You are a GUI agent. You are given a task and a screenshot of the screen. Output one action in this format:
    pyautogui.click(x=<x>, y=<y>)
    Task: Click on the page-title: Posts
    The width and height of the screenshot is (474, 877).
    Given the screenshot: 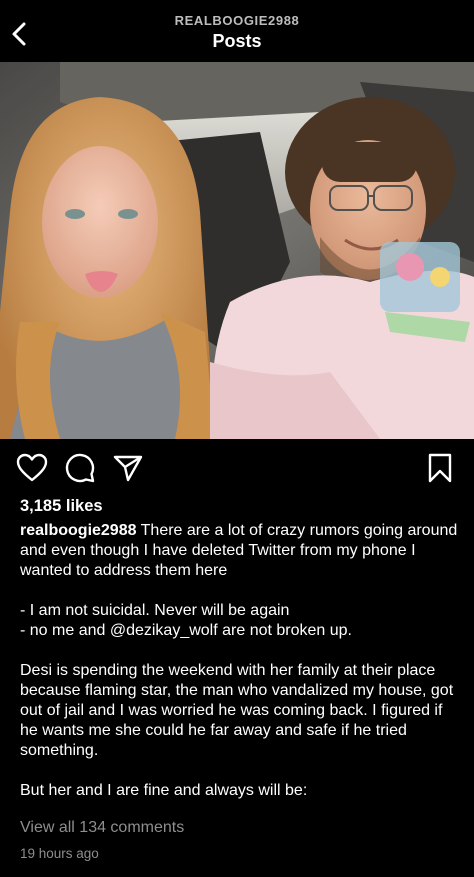 What is the action you would take?
    pyautogui.click(x=237, y=41)
    